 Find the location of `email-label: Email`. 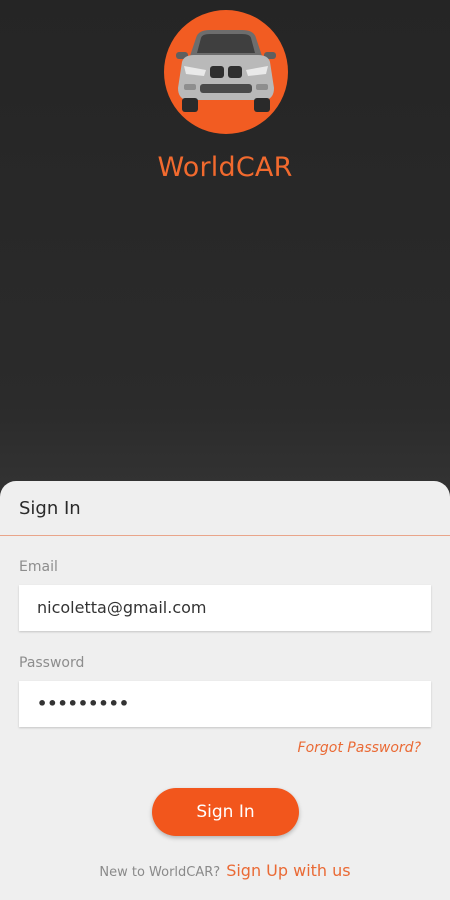

email-label: Email is located at coordinates (38, 567).